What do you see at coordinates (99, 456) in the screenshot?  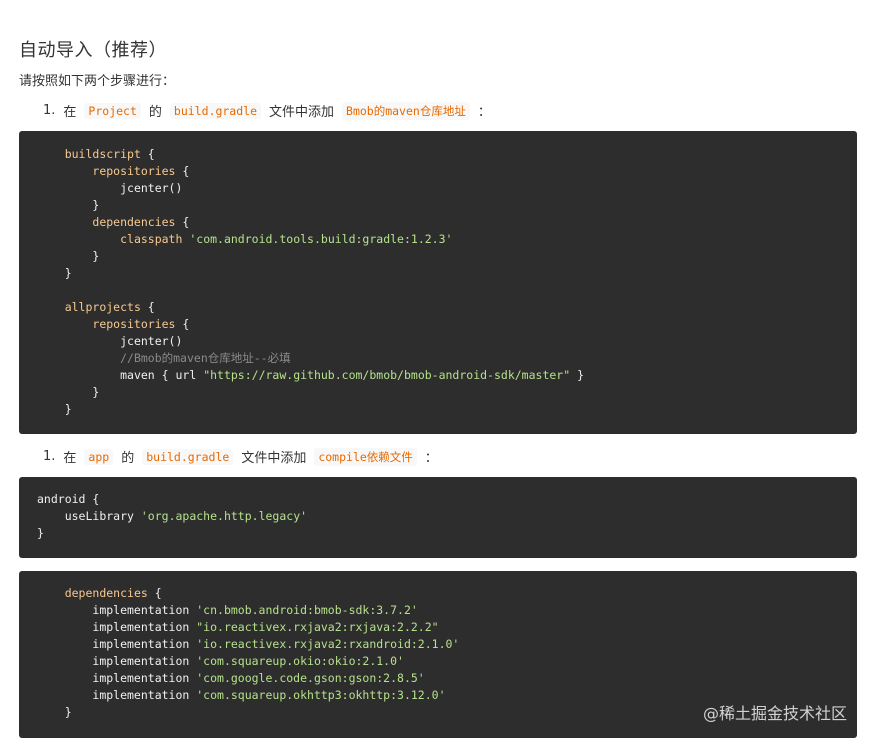 I see `inline-code: app` at bounding box center [99, 456].